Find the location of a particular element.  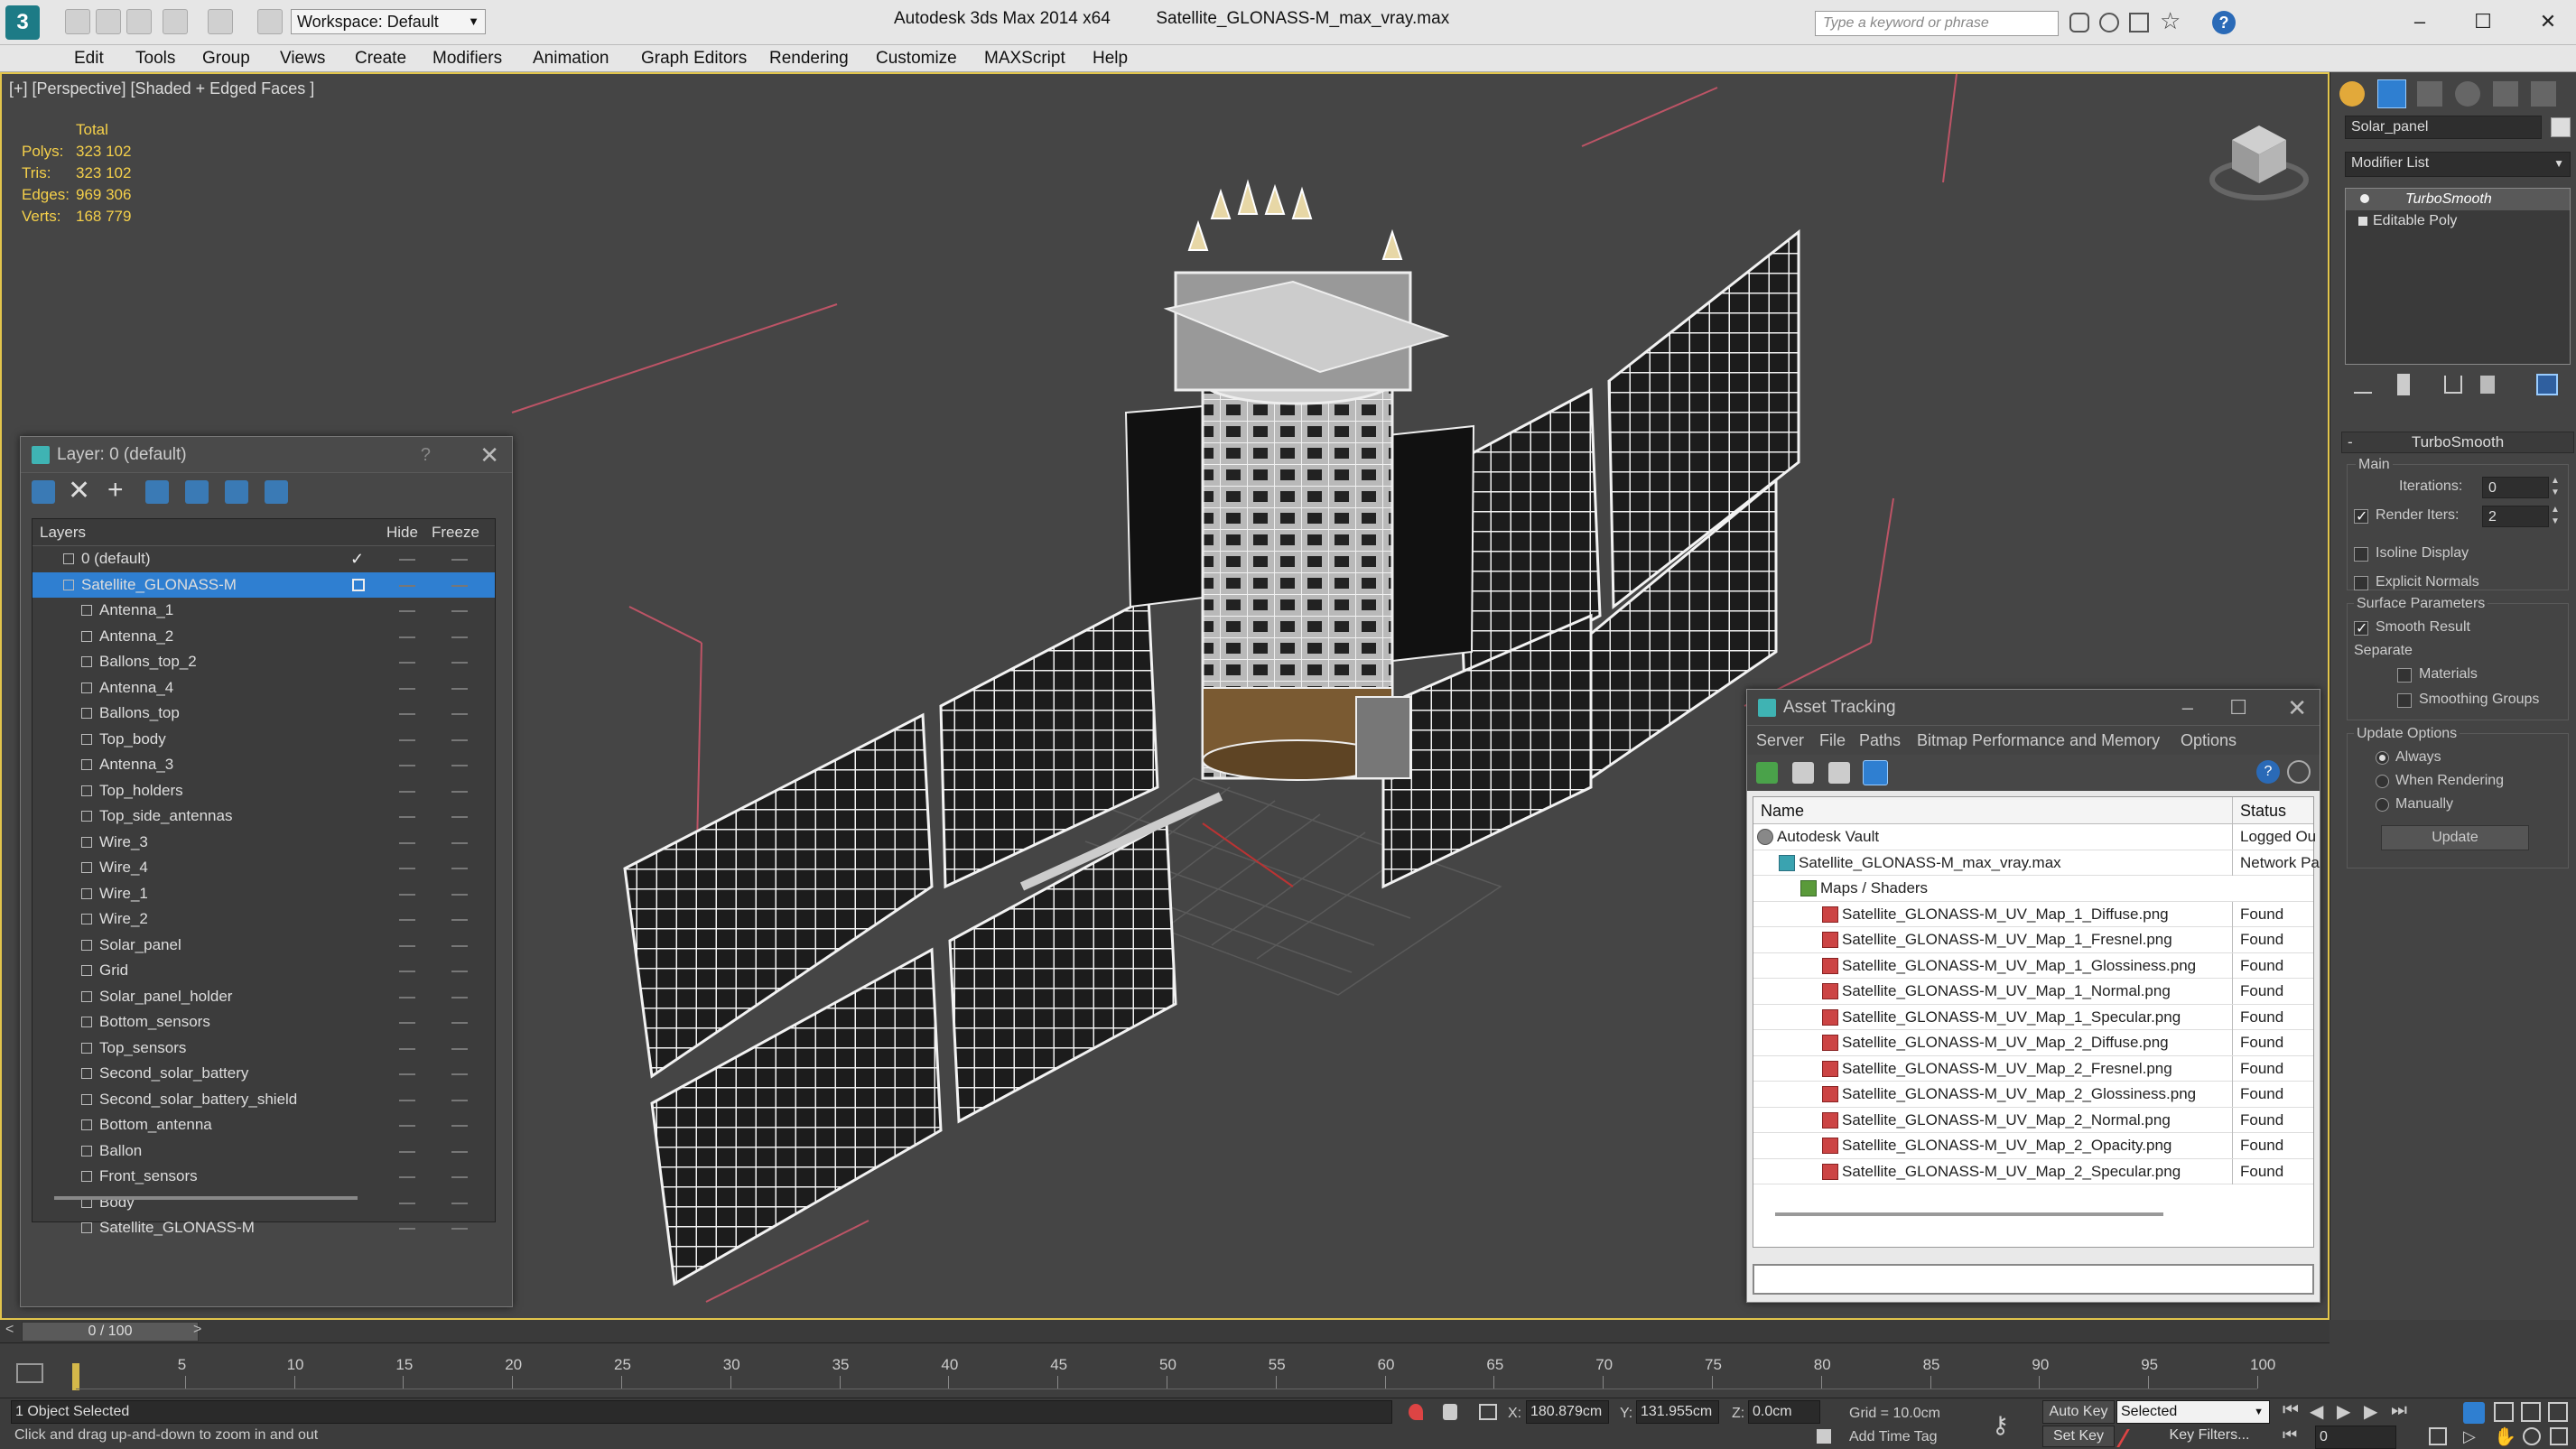

zoom-icon is located at coordinates (2474, 1413).